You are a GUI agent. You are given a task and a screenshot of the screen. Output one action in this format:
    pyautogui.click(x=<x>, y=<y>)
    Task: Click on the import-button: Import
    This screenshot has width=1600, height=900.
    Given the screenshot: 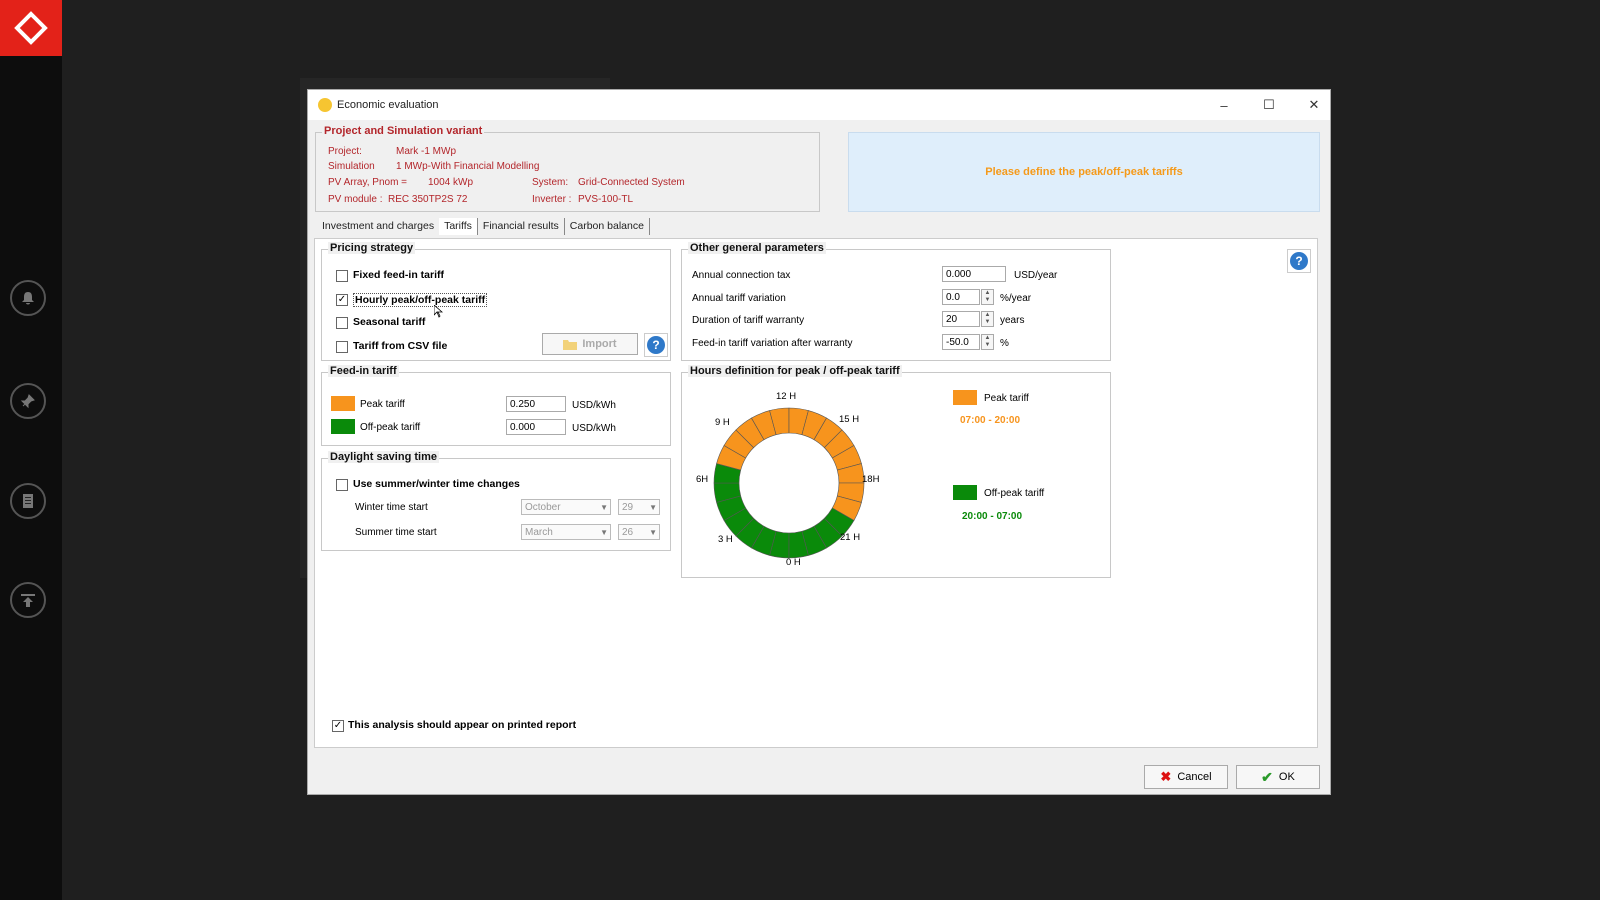 What is the action you would take?
    pyautogui.click(x=590, y=344)
    